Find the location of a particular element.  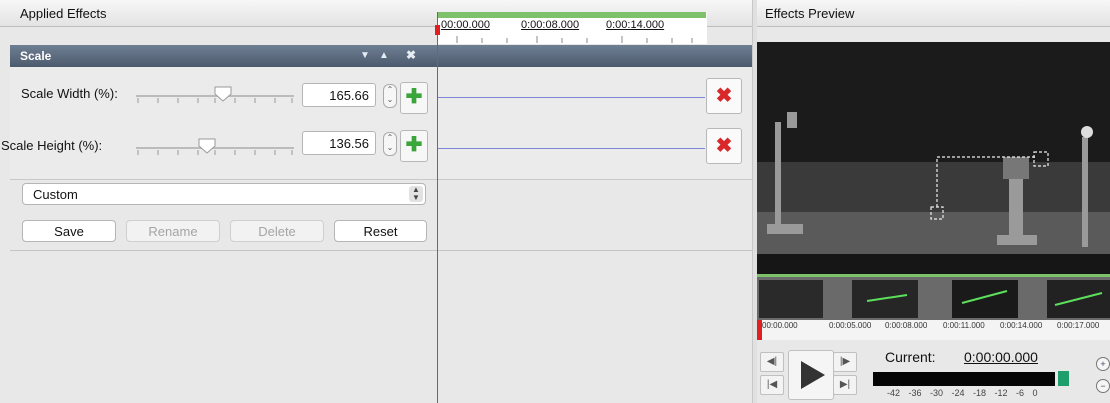

step-forward-button: |▶ is located at coordinates (845, 362).